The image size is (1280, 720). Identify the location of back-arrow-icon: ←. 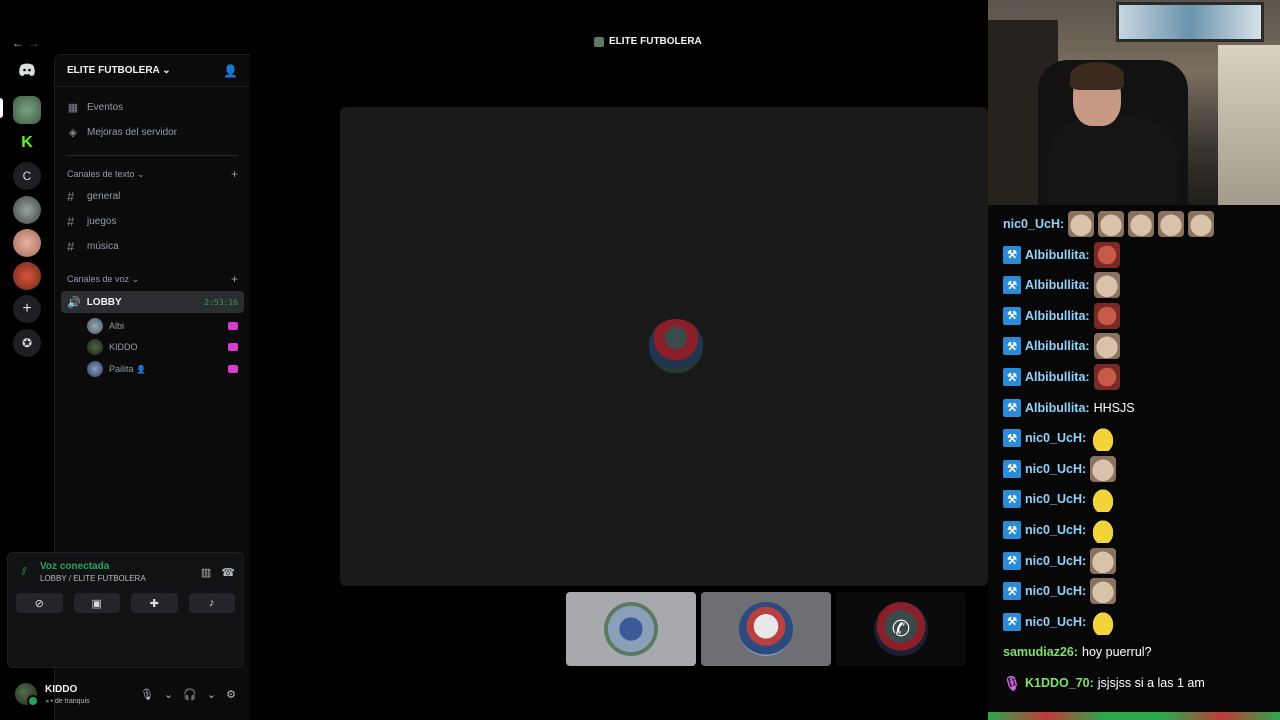
(20, 43).